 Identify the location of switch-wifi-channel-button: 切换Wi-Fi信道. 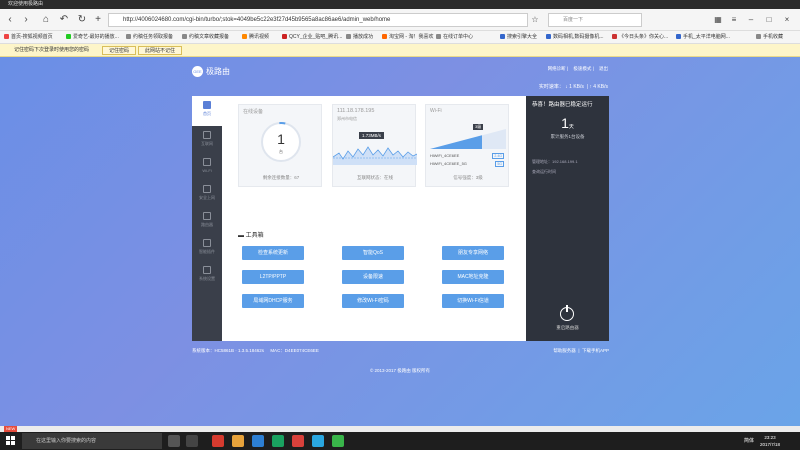
(473, 301).